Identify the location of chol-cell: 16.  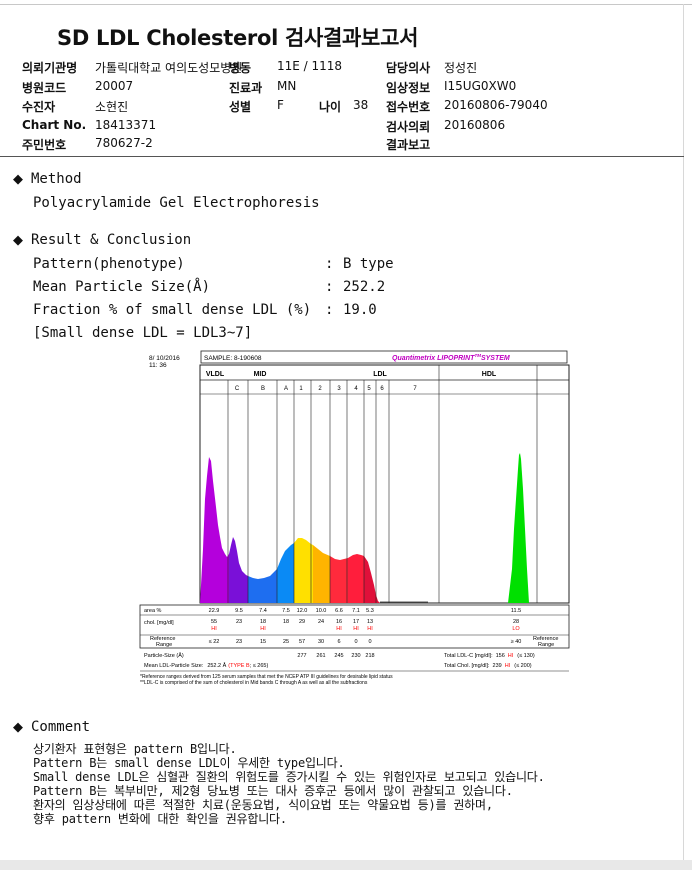
(339, 622).